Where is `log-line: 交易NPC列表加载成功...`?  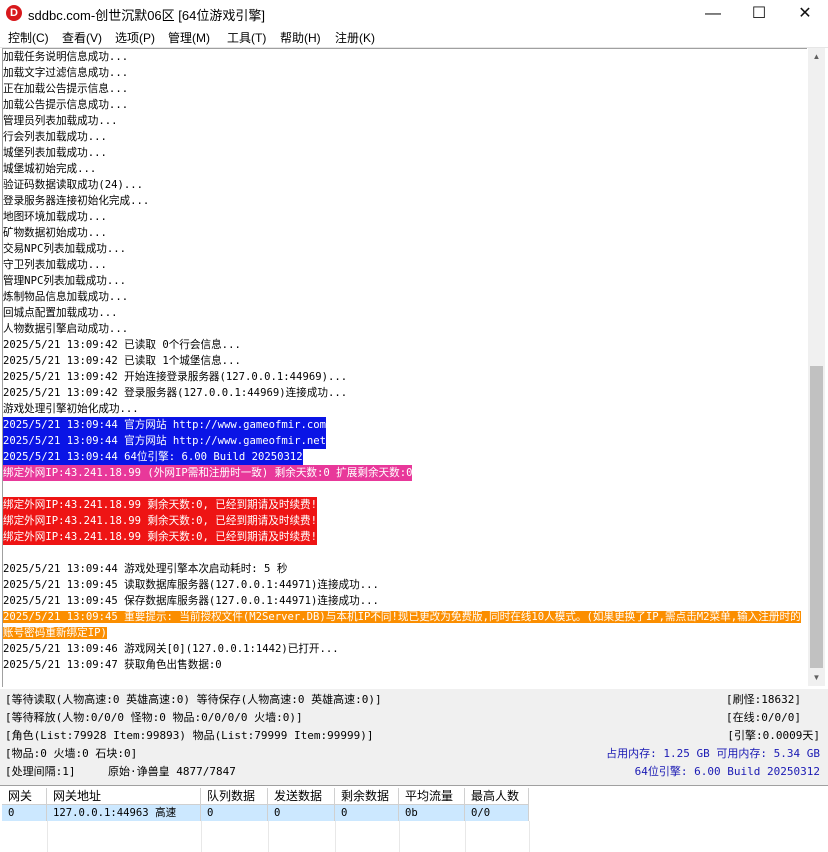
log-line: 交易NPC列表加载成功... is located at coordinates (65, 249).